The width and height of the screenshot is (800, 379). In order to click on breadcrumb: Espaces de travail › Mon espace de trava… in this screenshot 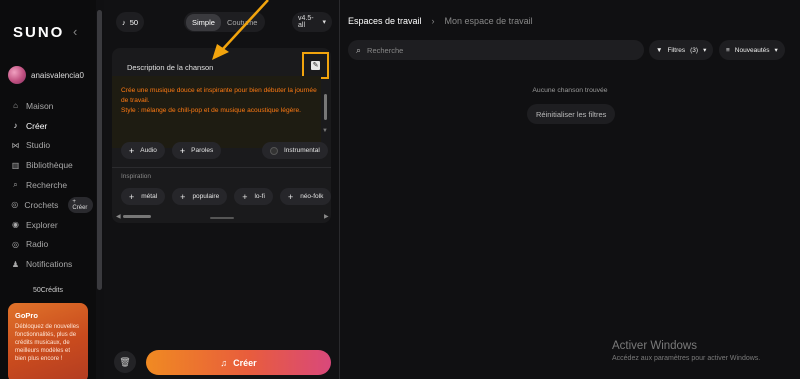, I will do `click(440, 21)`.